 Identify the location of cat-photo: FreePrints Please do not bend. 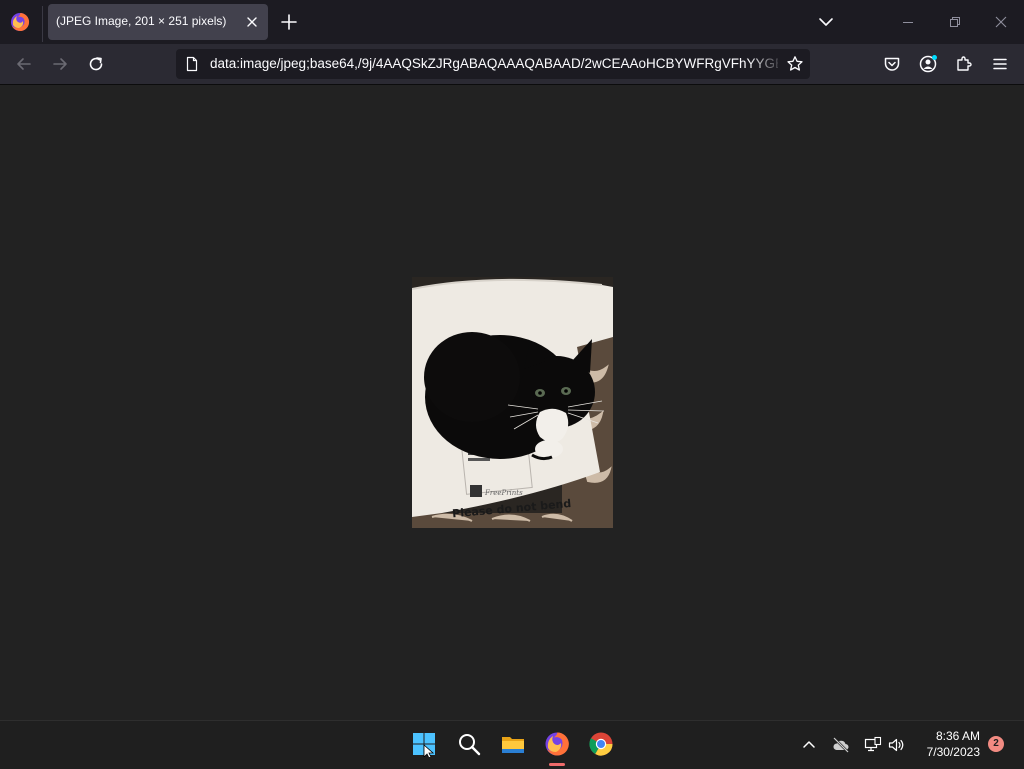
(512, 402).